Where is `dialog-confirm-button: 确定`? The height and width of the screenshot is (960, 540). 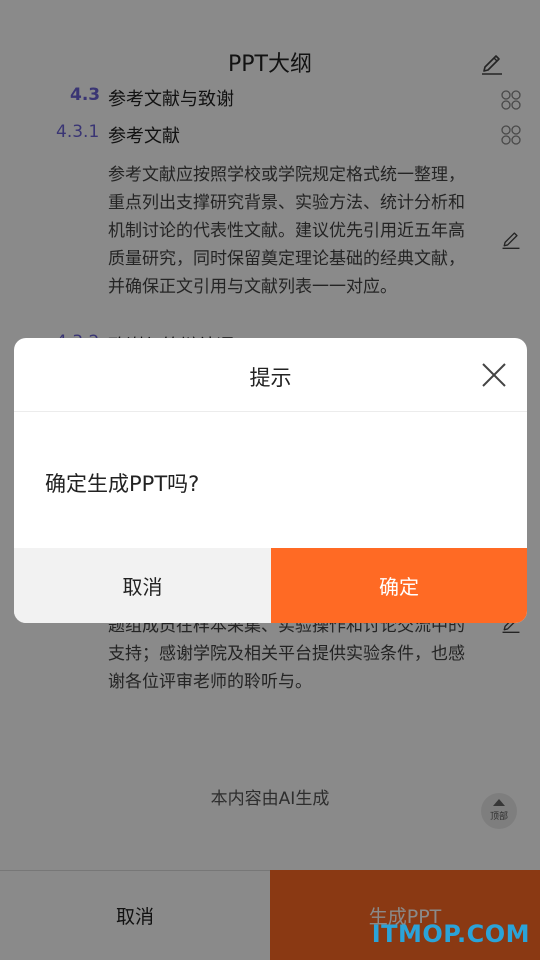
dialog-confirm-button: 确定 is located at coordinates (399, 585).